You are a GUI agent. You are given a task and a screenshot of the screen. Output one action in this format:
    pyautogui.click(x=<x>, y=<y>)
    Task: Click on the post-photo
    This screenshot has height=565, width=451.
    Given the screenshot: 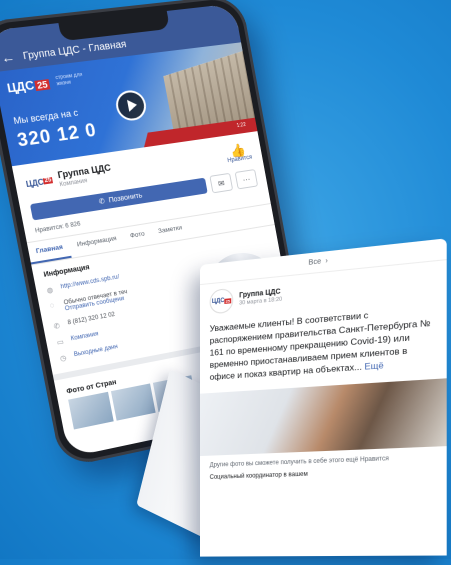 What is the action you would take?
    pyautogui.click(x=323, y=417)
    